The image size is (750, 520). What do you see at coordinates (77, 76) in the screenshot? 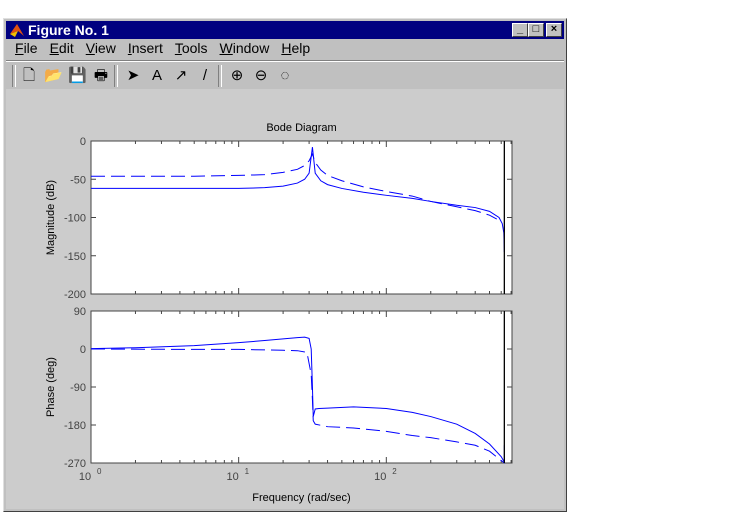
I see `save-icon: 💾` at bounding box center [77, 76].